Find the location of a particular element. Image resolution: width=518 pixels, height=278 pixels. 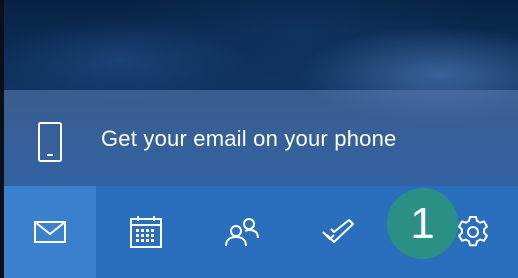

nav-calendar-button is located at coordinates (146, 232).